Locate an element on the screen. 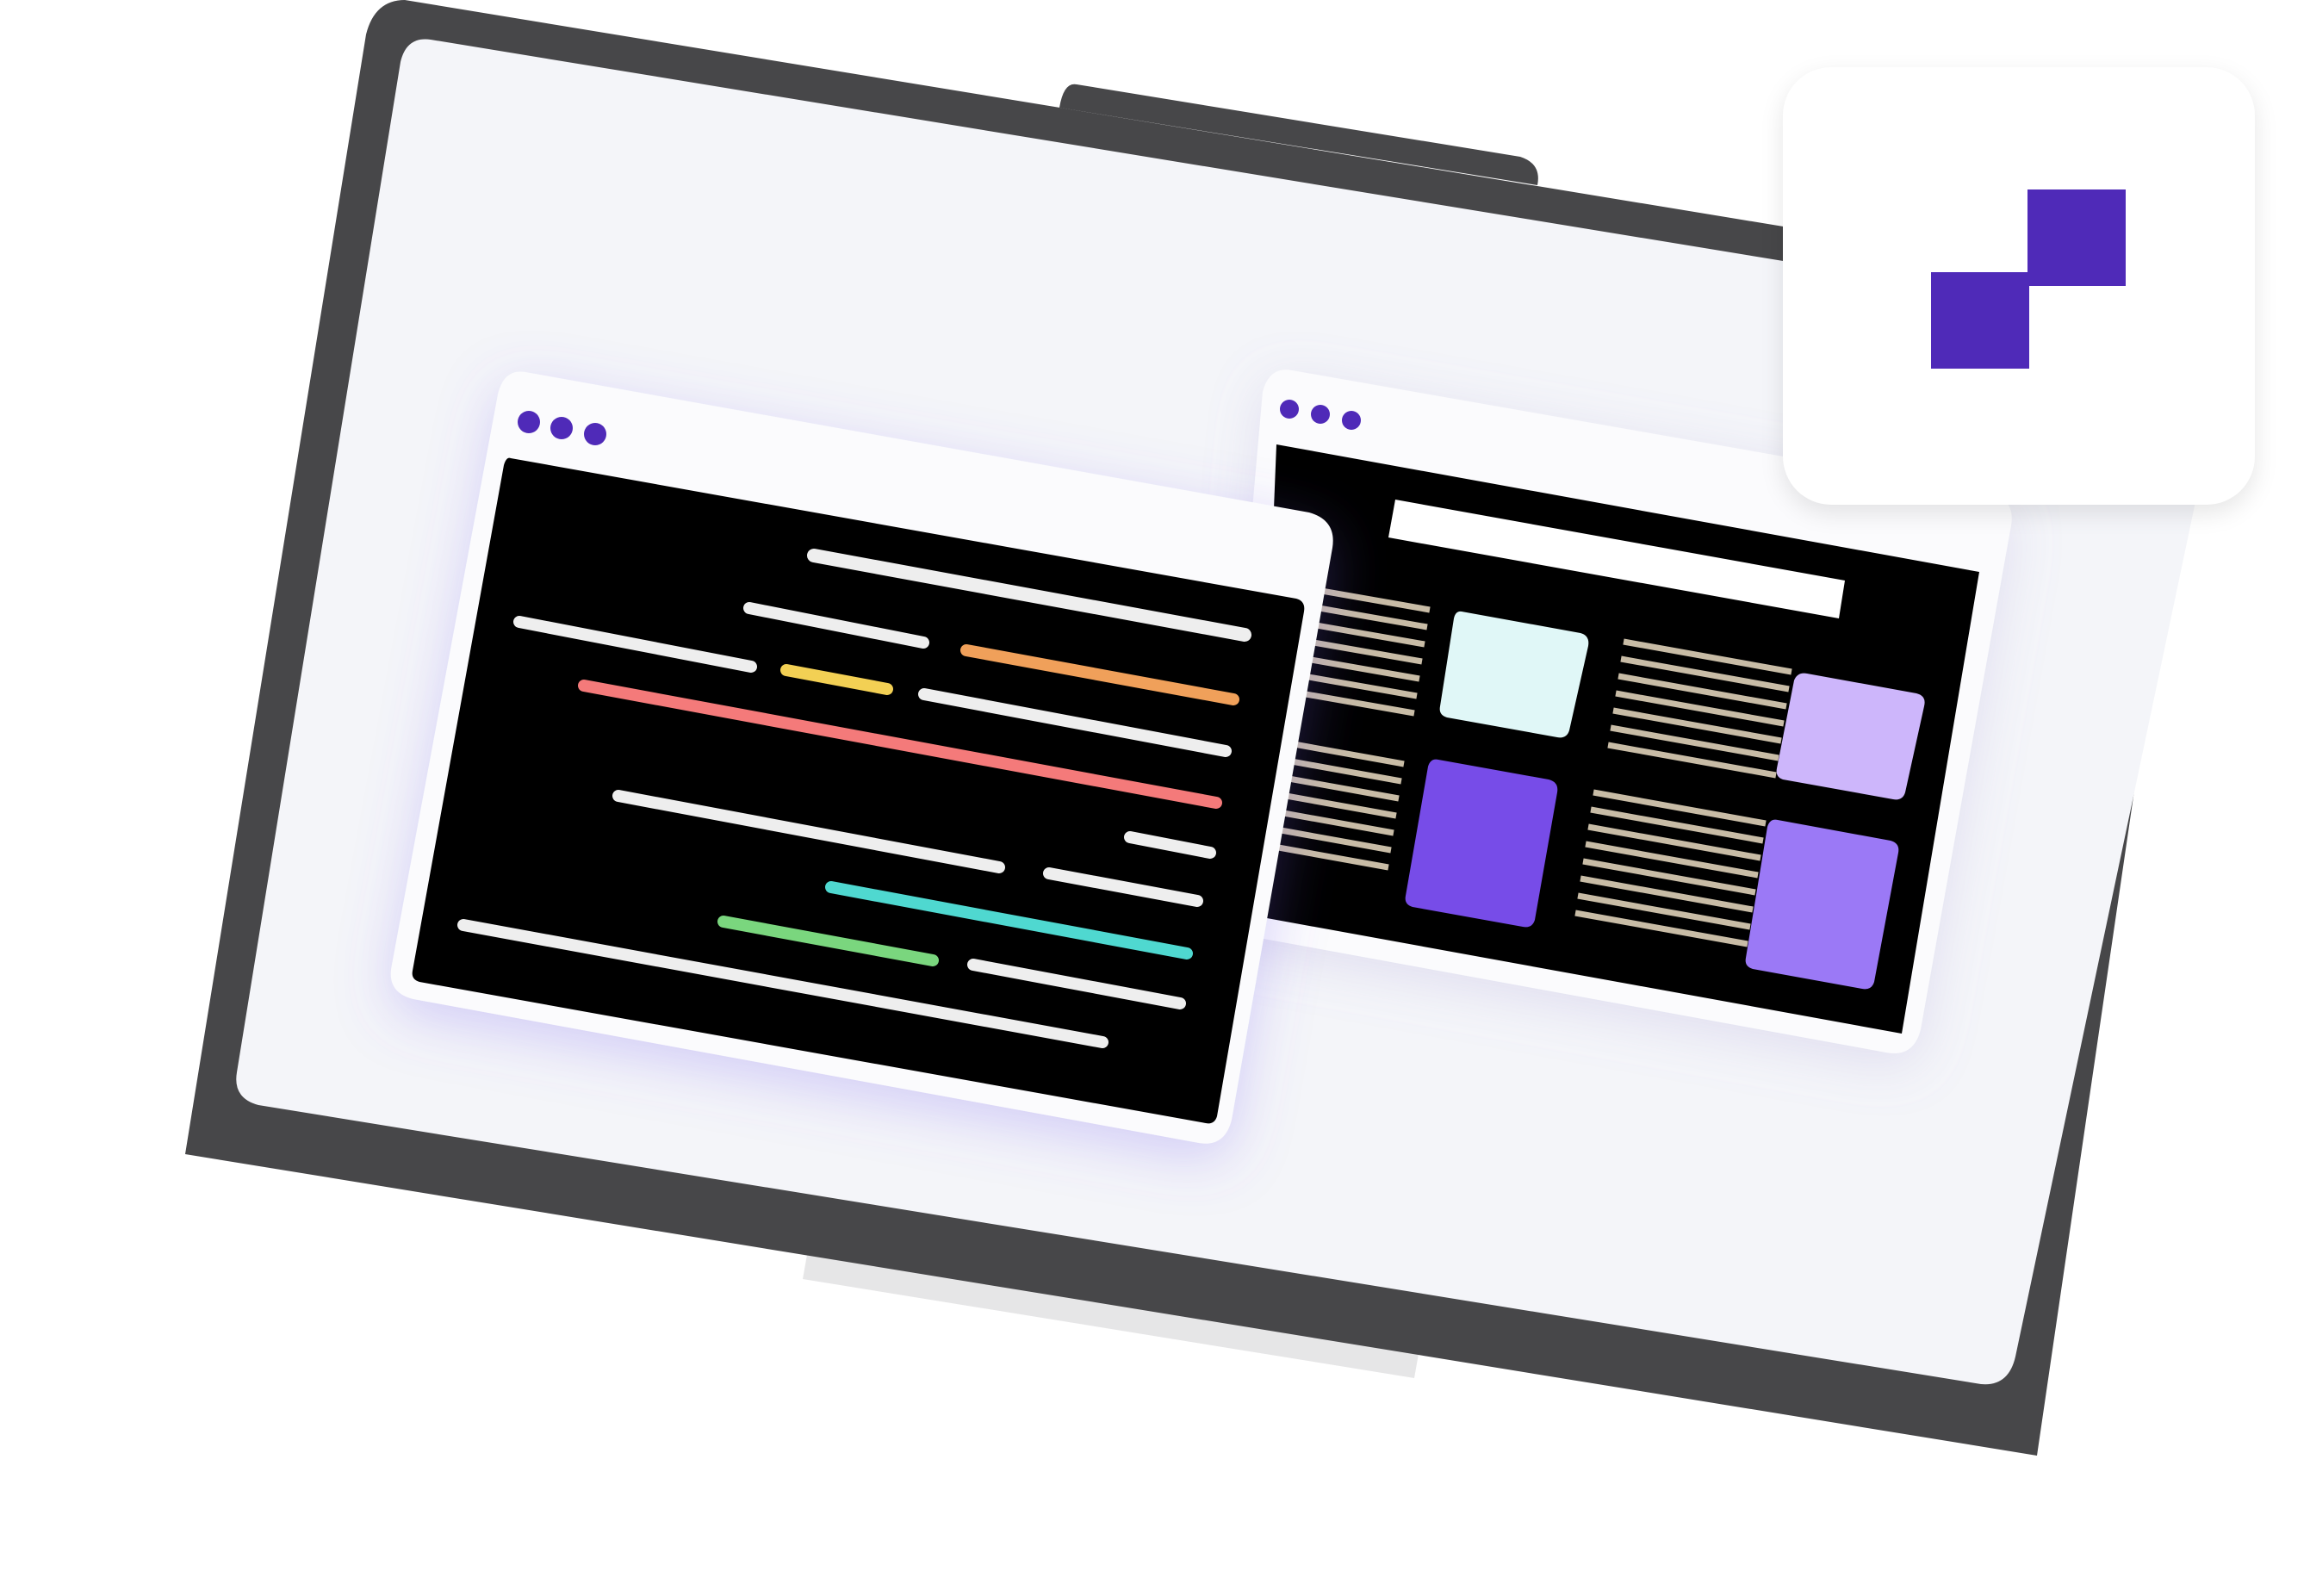 This screenshot has width=2310, height=1596. app-logo-tile is located at coordinates (2019, 286).